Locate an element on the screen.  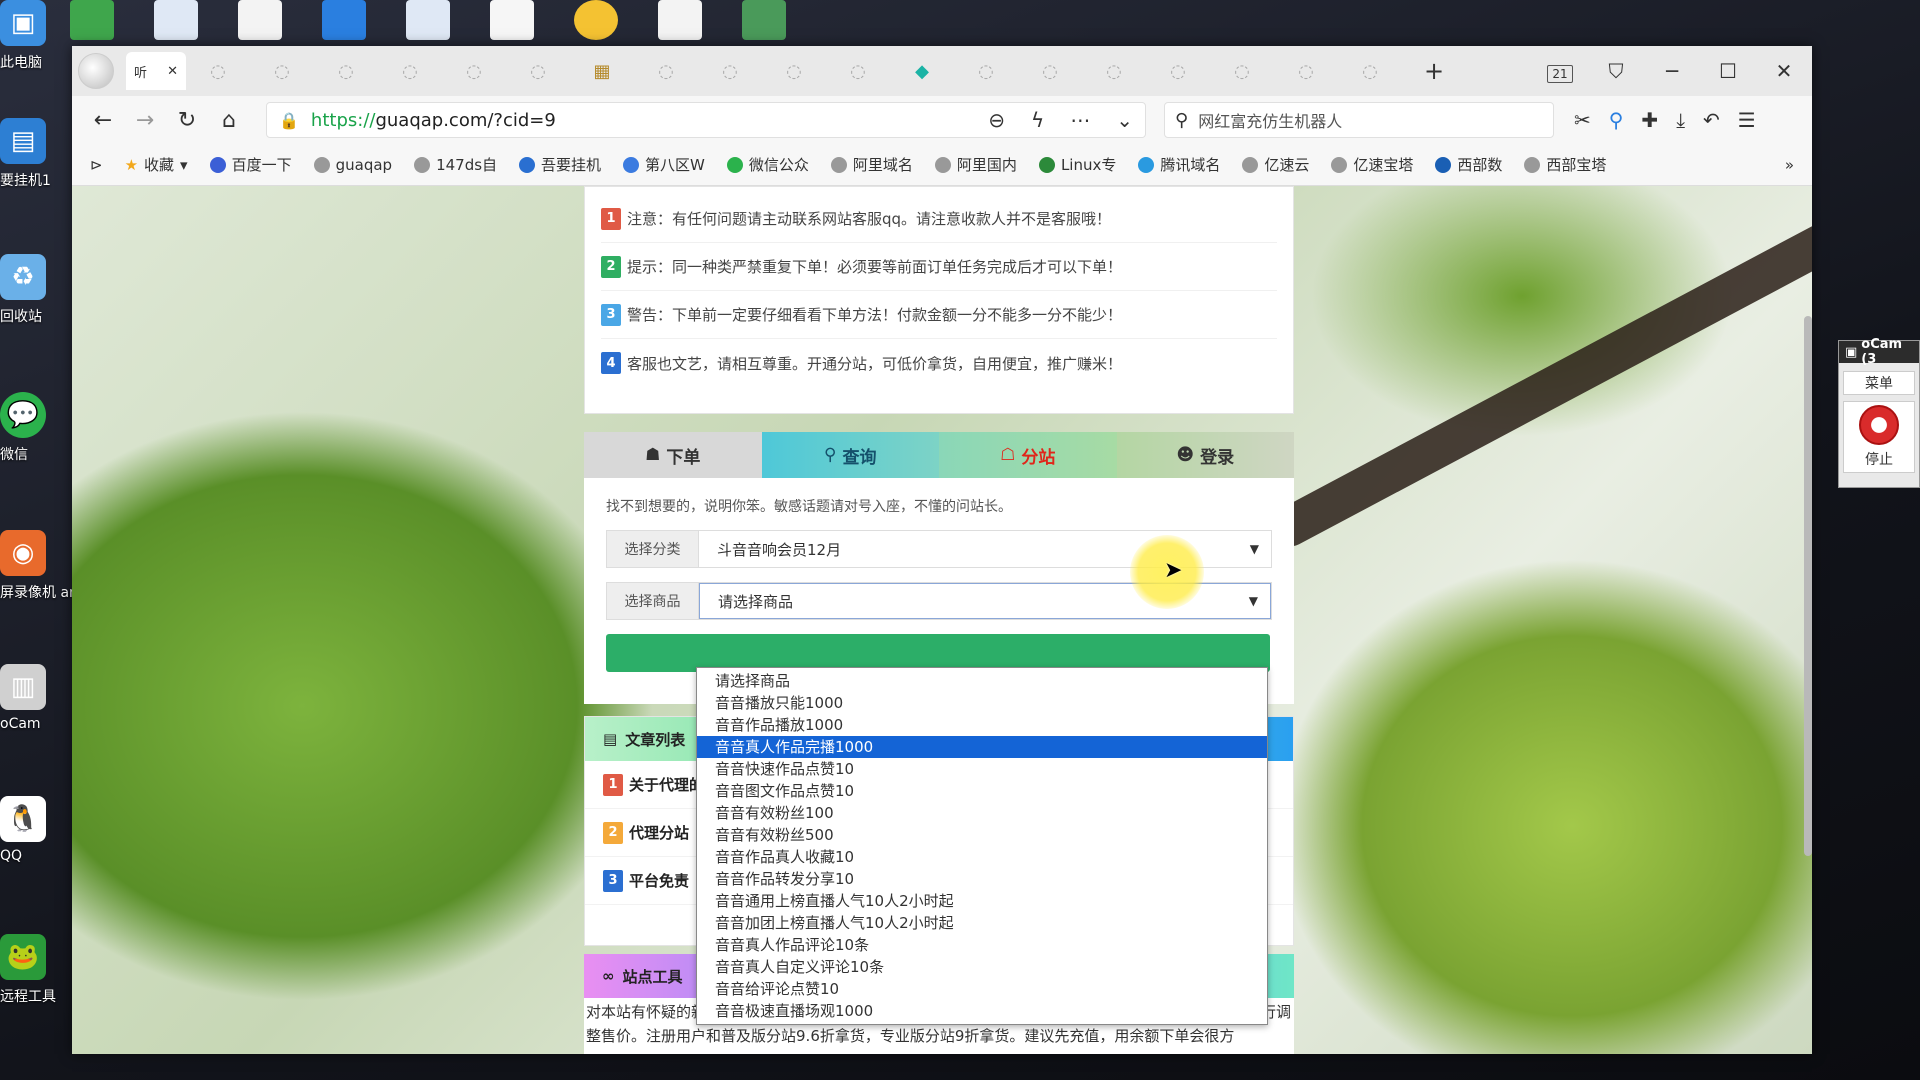
ie-shortcut-icon is located at coordinates (92, 20).